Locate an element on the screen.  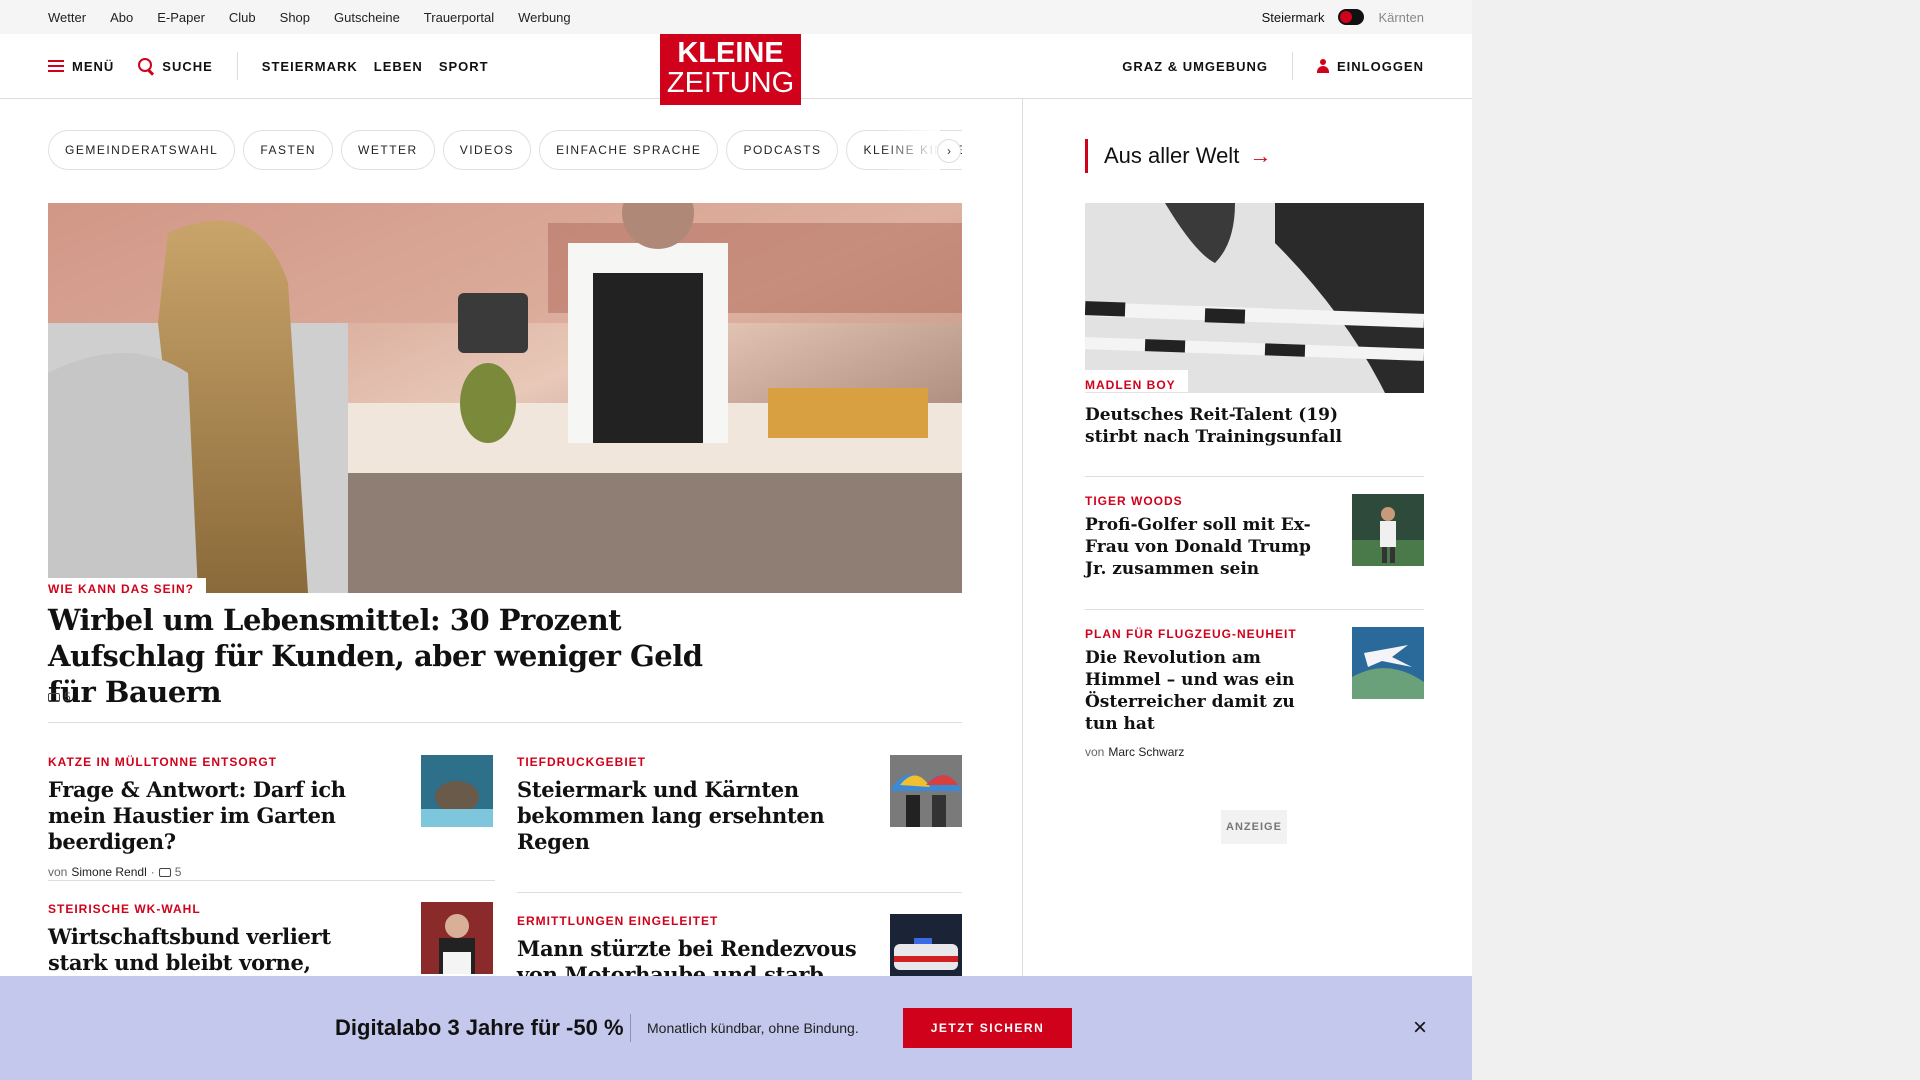
article-1-thumbnail is located at coordinates (457, 791).